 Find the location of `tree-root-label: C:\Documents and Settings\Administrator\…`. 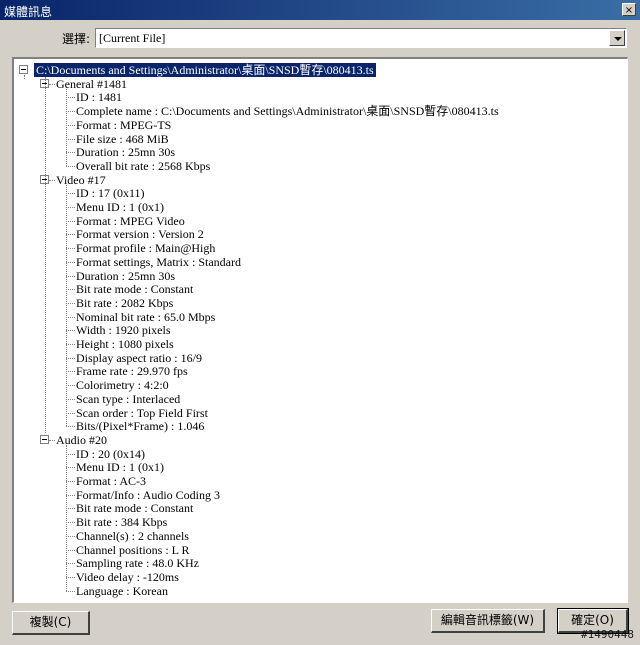

tree-root-label: C:\Documents and Settings\Administrator\… is located at coordinates (205, 70).